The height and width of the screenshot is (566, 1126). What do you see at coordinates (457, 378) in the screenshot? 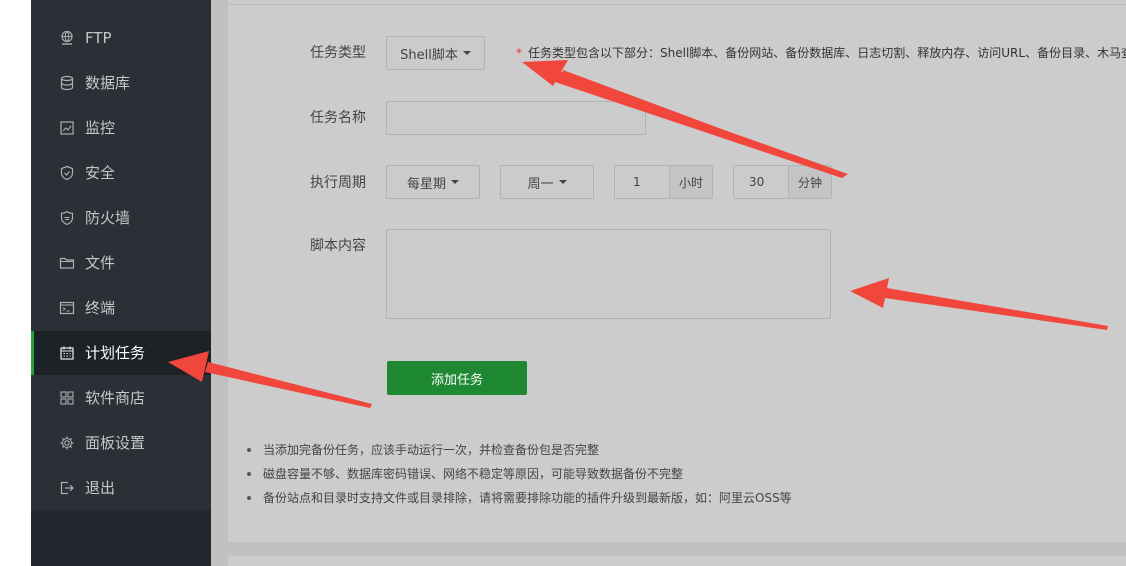
I see `add-task-button: 添加任务` at bounding box center [457, 378].